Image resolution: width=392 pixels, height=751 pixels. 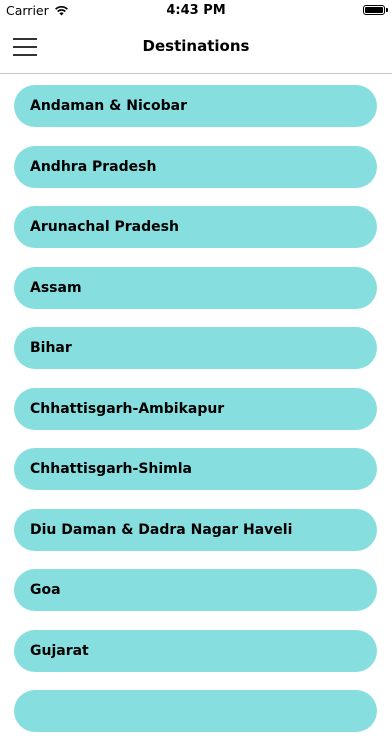 I want to click on navigation-bar: Destinations, so click(x=196, y=48).